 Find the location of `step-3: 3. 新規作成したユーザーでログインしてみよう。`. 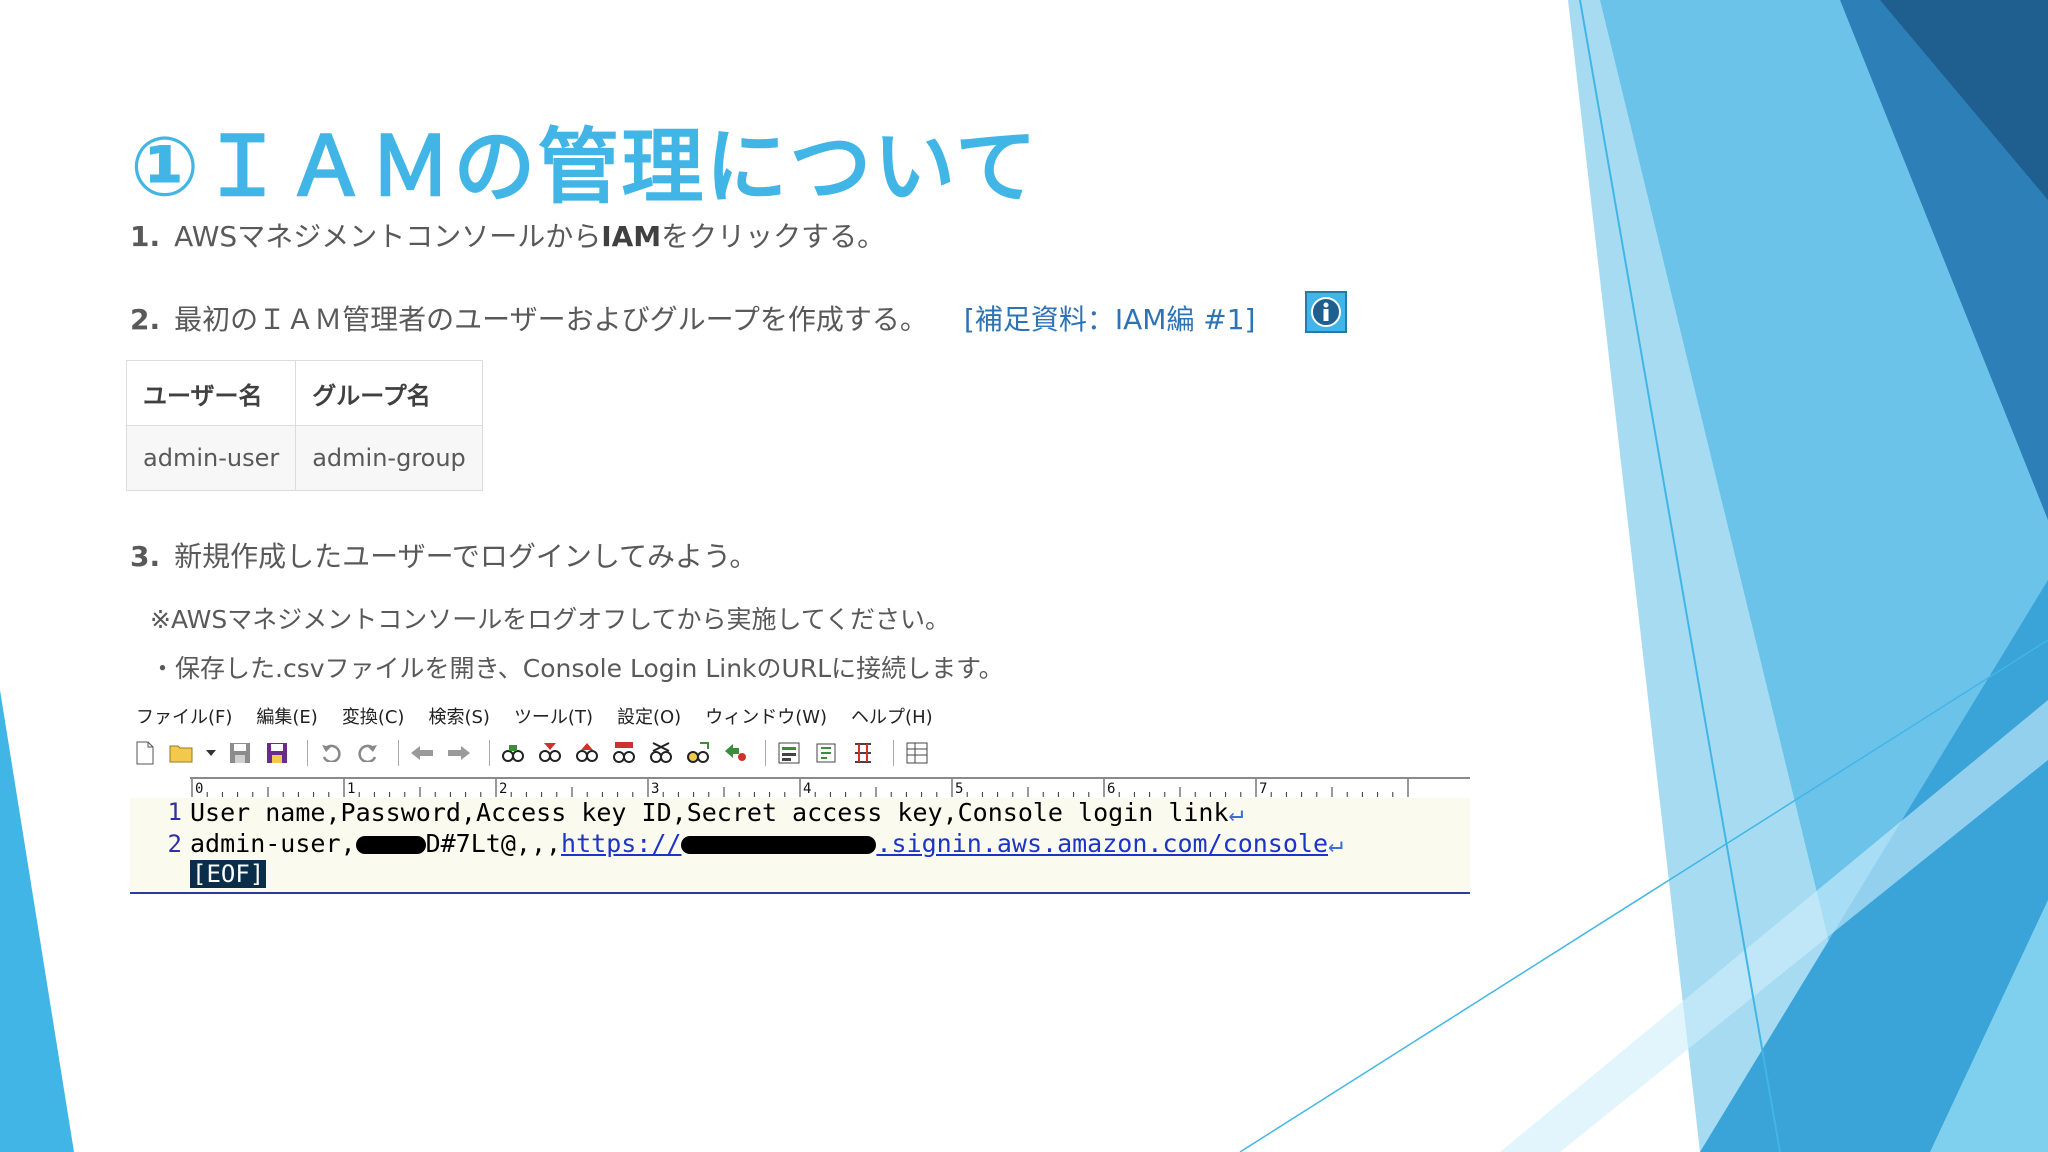

step-3: 3. 新規作成したユーザーでログインしてみよう。 is located at coordinates (443, 555).